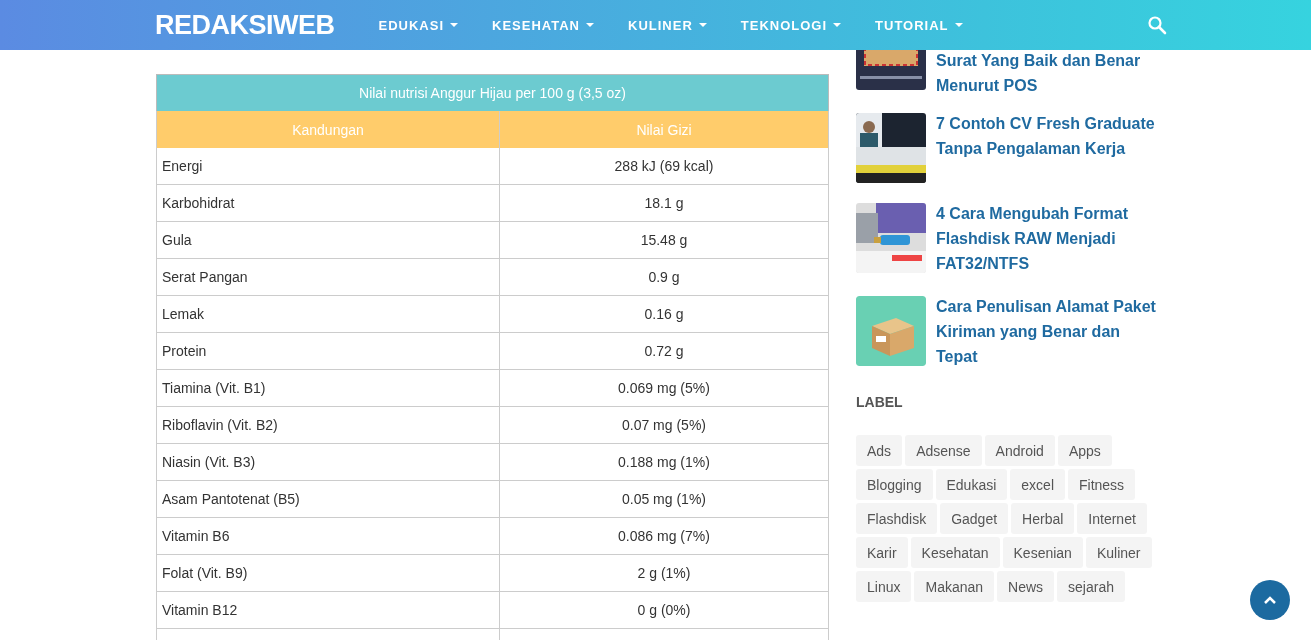 The image size is (1311, 640). Describe the element at coordinates (1037, 484) in the screenshot. I see `label-tag: excel` at that location.